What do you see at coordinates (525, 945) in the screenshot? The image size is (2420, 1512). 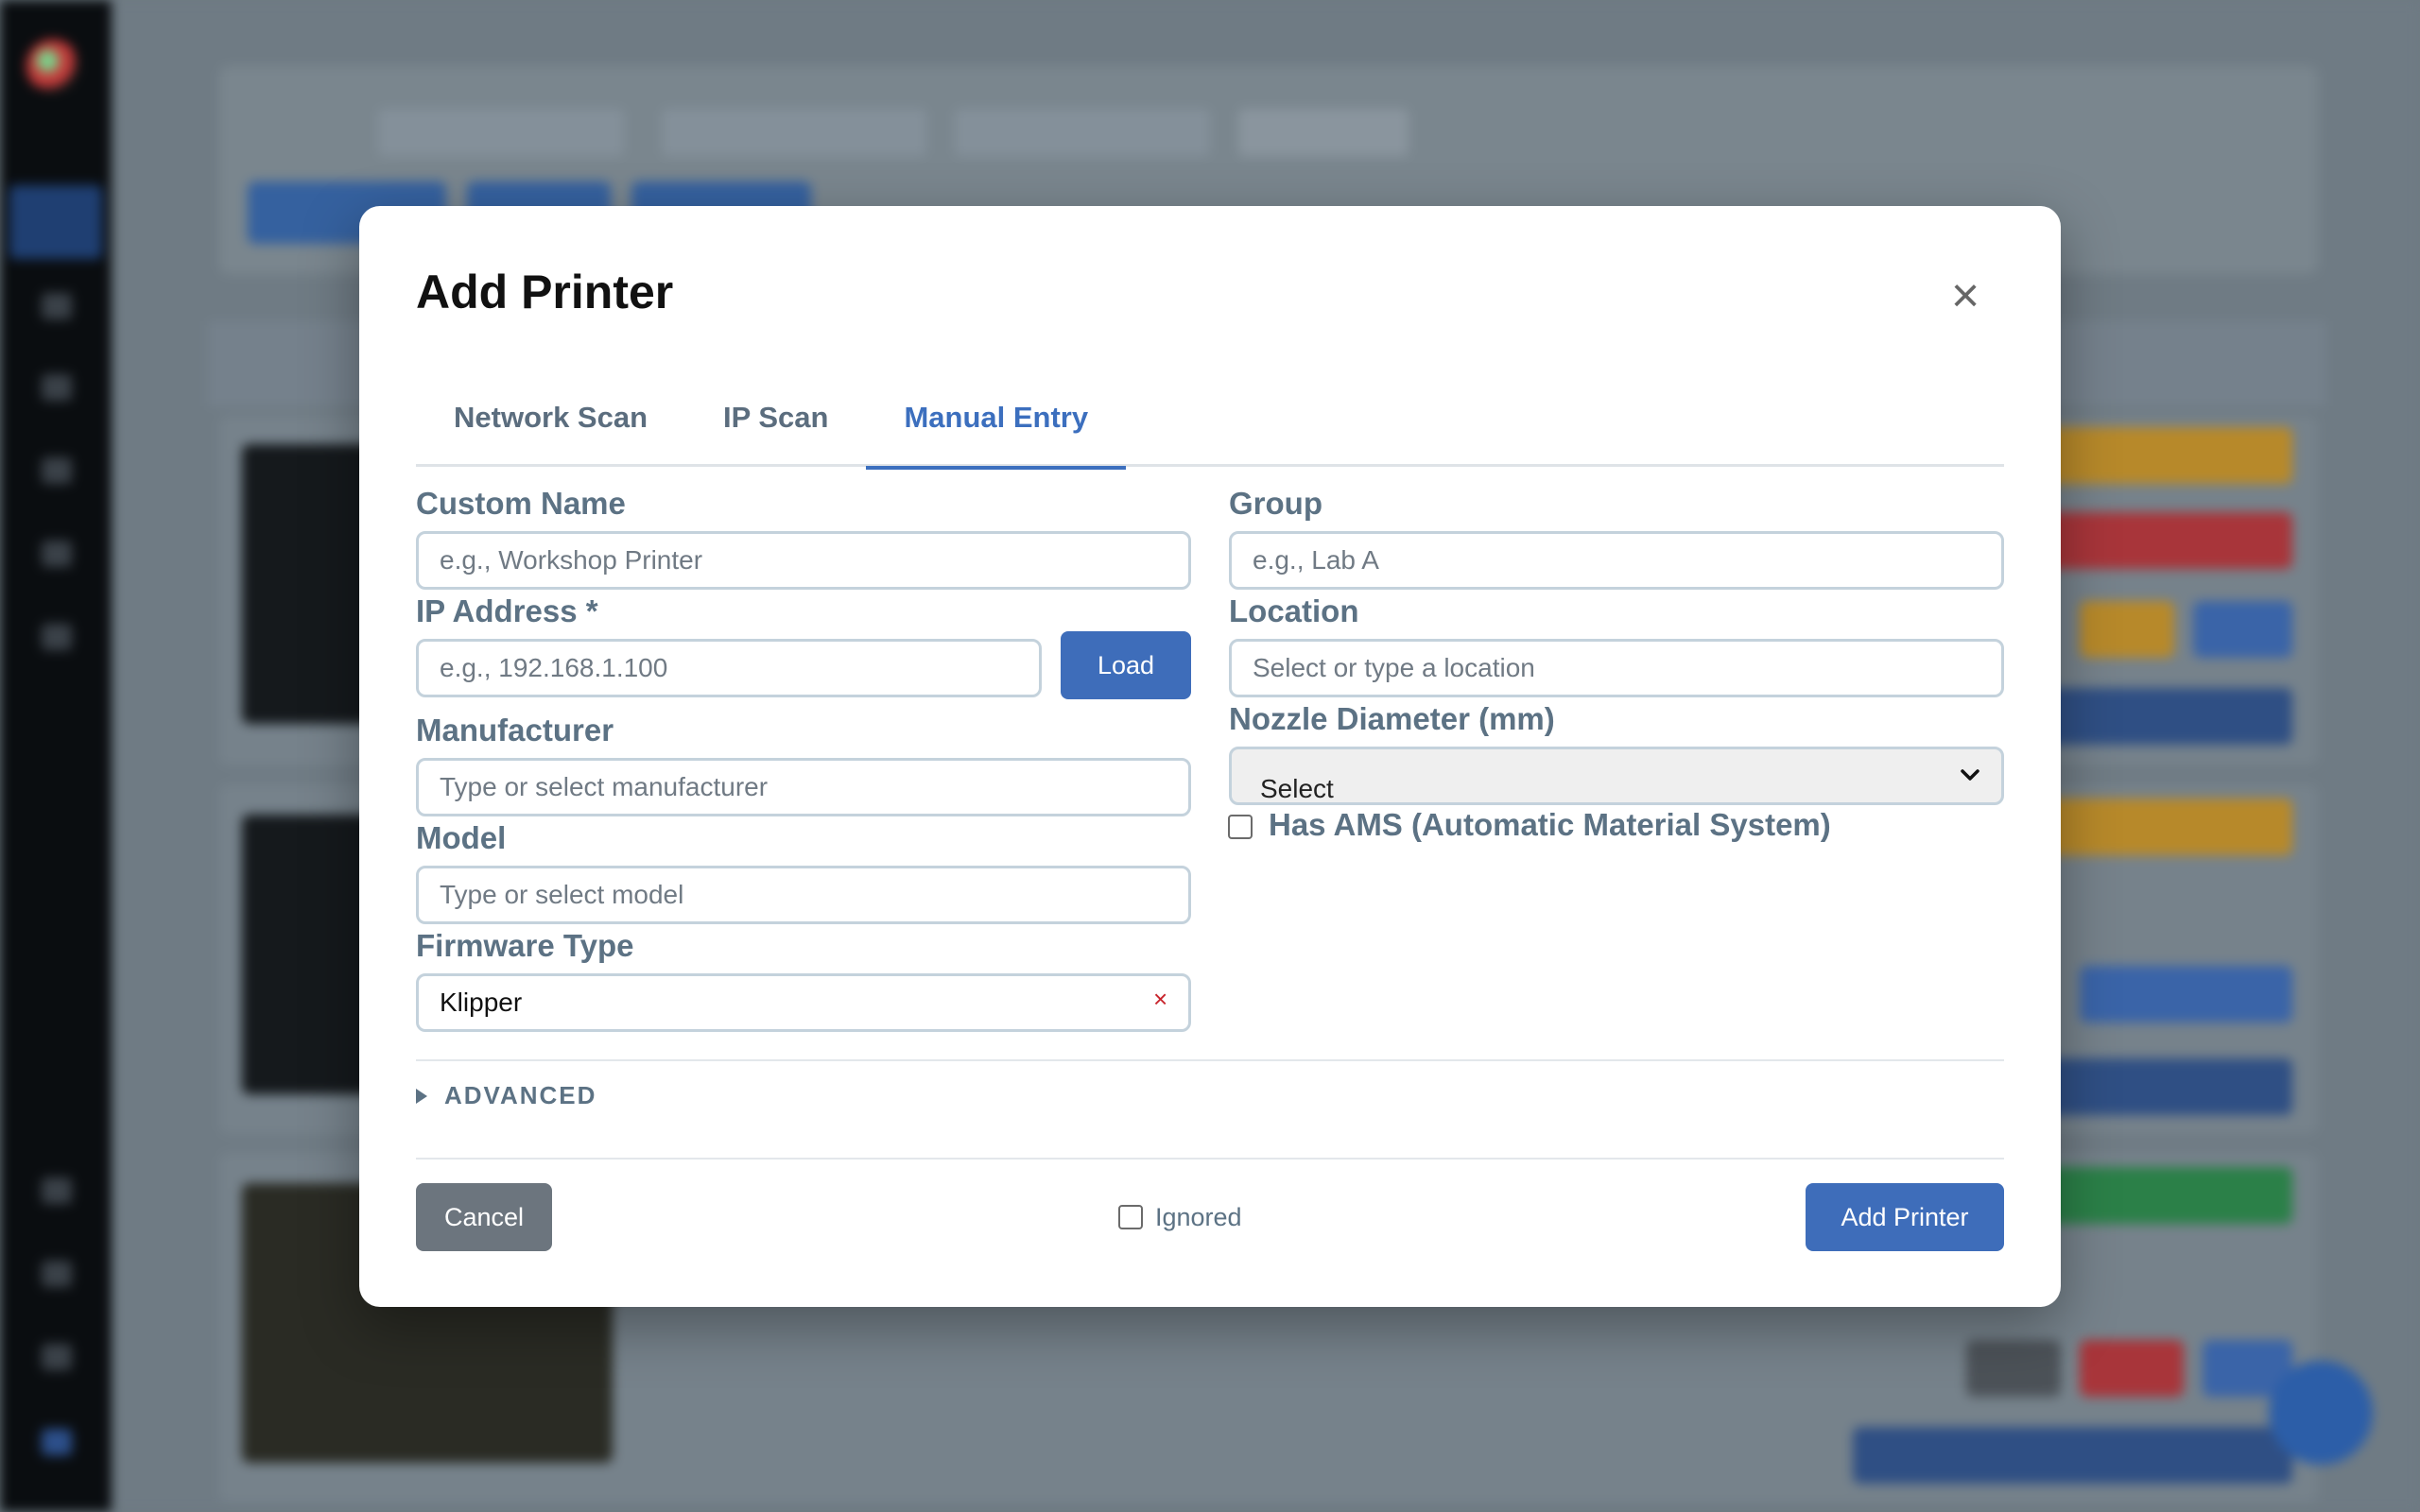 I see `firmware-type-label: Firmware Type` at bounding box center [525, 945].